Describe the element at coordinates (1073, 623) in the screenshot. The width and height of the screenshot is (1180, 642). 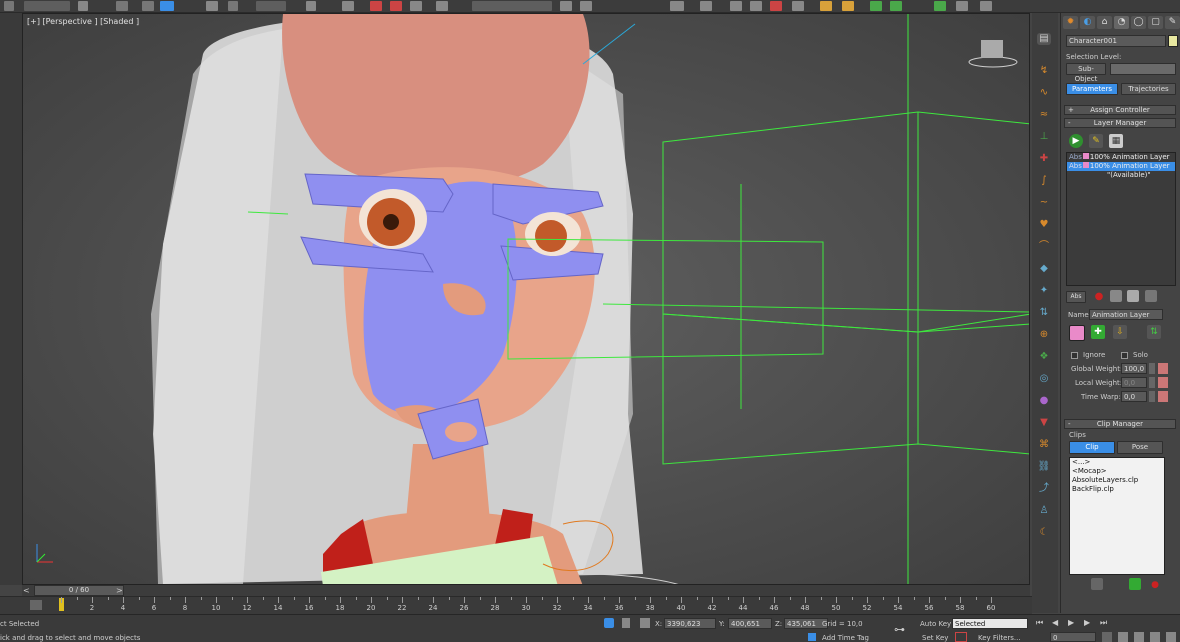
I see `play-icon: ▶` at that location.